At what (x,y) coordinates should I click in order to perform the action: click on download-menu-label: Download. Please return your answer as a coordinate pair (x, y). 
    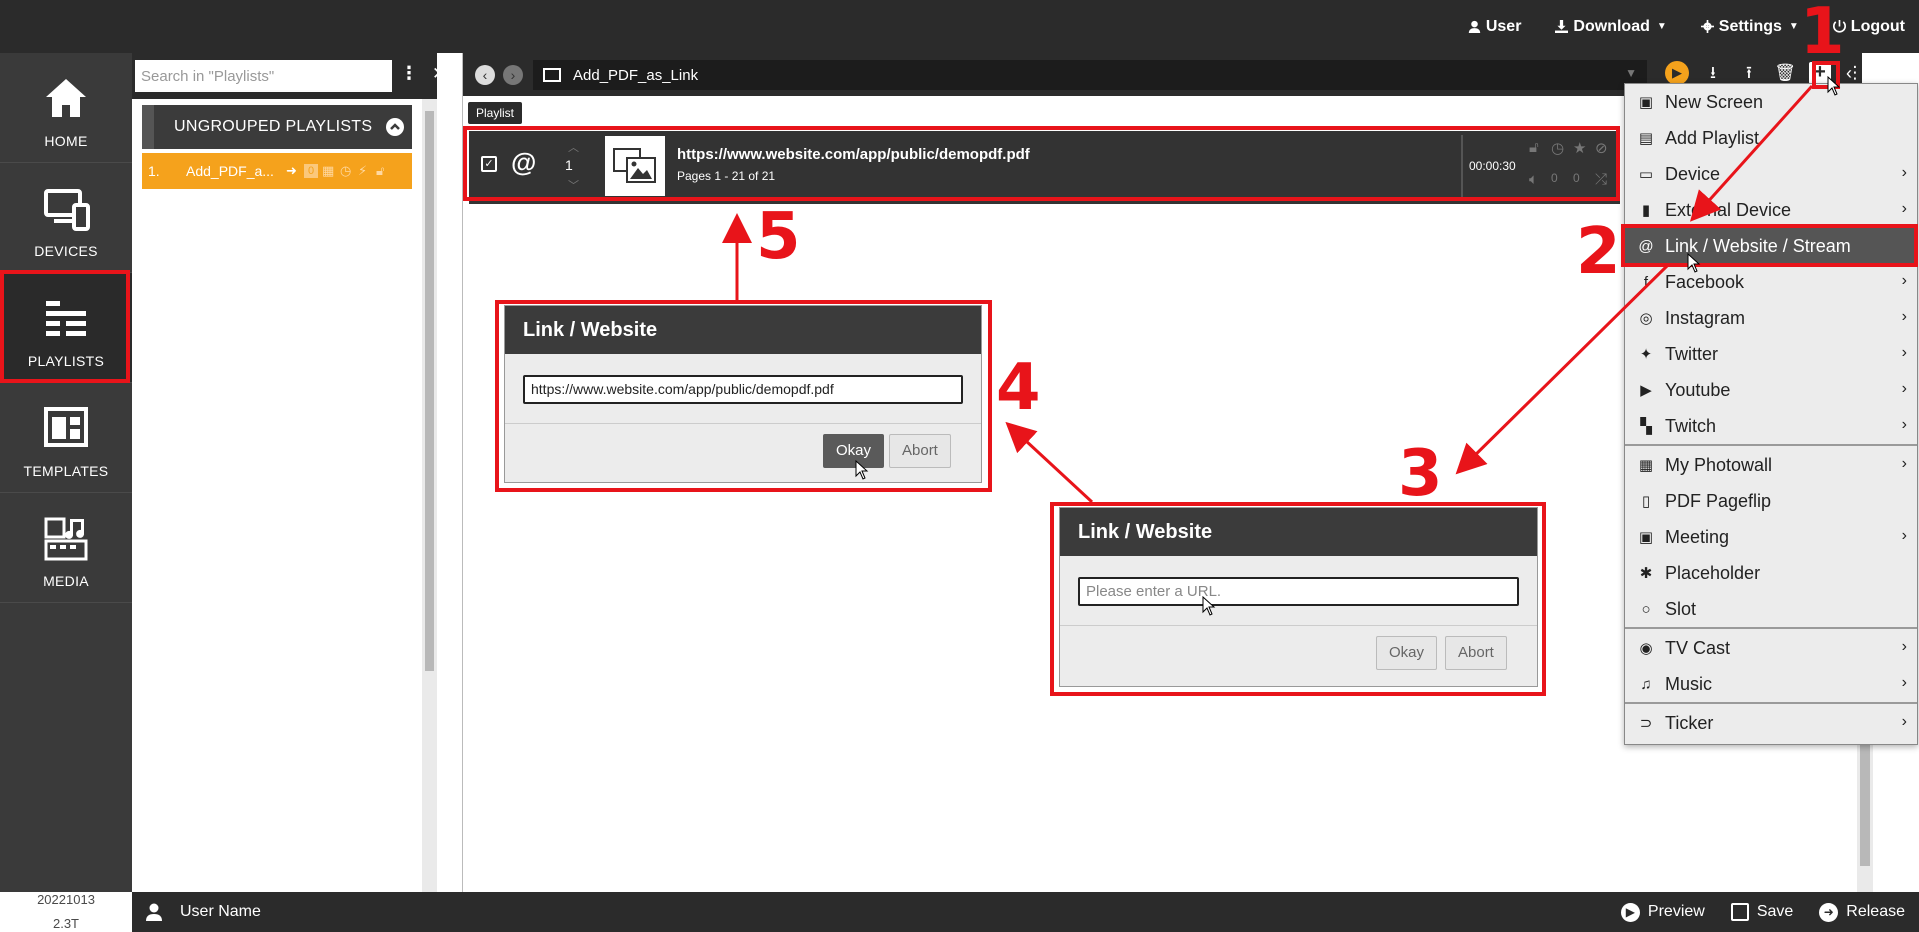
    Looking at the image, I should click on (1611, 26).